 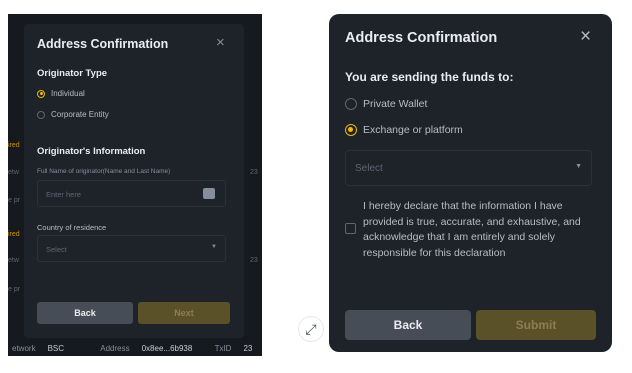 I want to click on txid-value: 23, so click(x=248, y=348).